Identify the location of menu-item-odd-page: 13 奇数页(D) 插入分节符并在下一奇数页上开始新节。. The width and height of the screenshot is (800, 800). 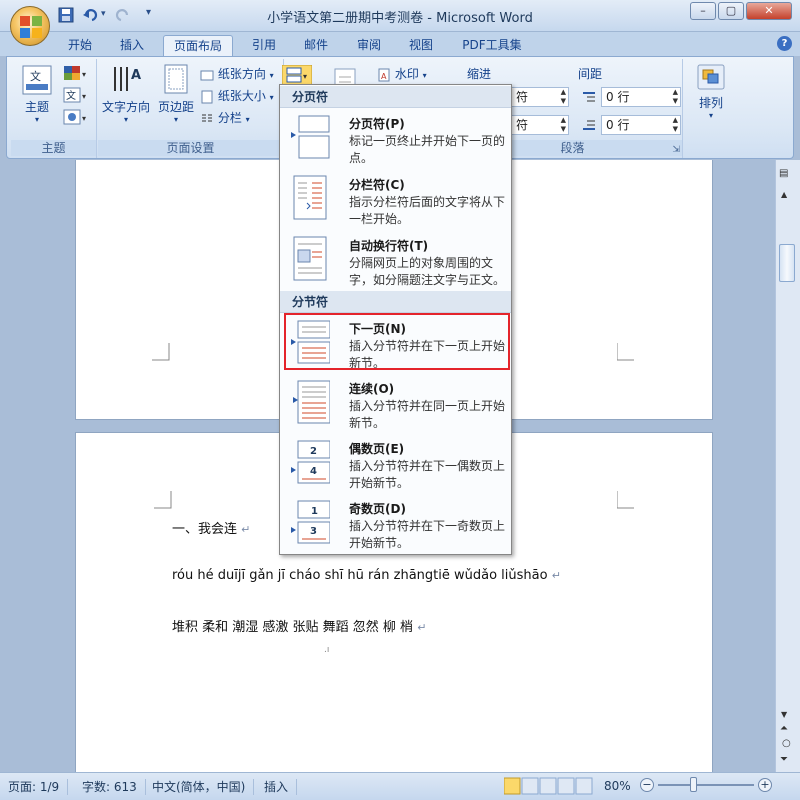
(395, 523).